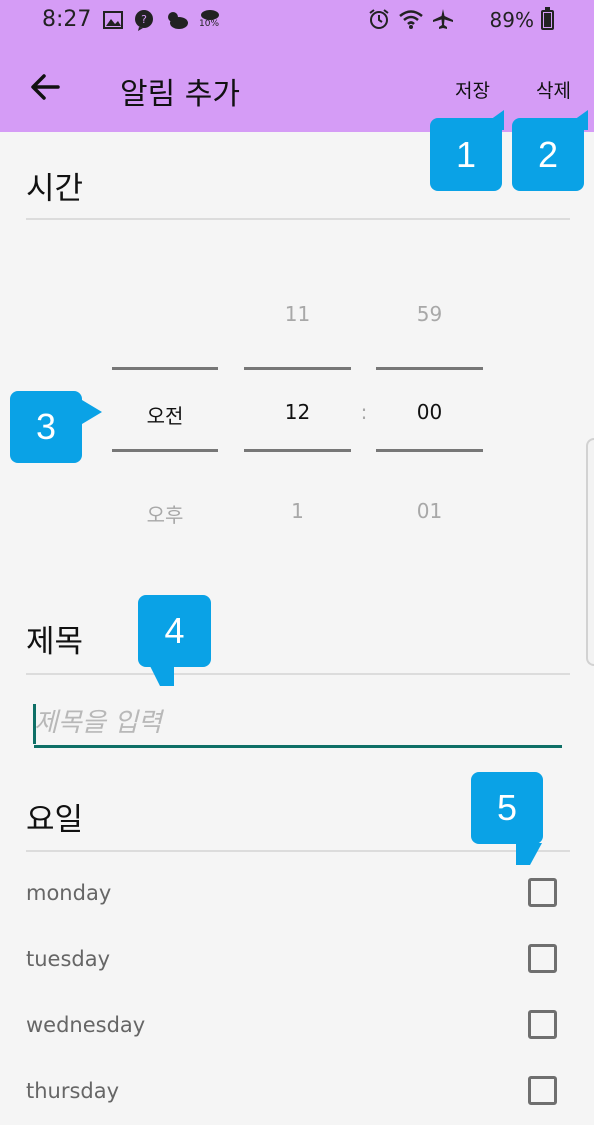 This screenshot has width=594, height=1125. I want to click on arrow-left-icon, so click(45, 87).